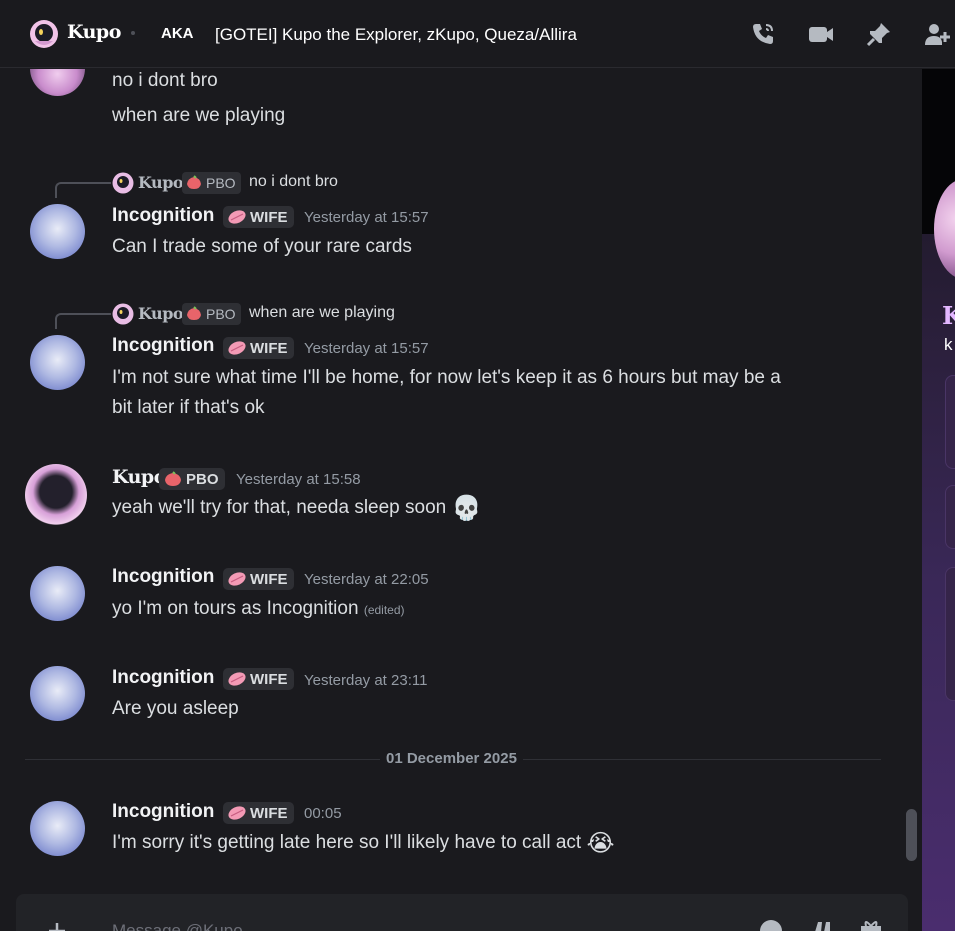 This screenshot has width=955, height=931. What do you see at coordinates (763, 34) in the screenshot?
I see `phone-call-icon` at bounding box center [763, 34].